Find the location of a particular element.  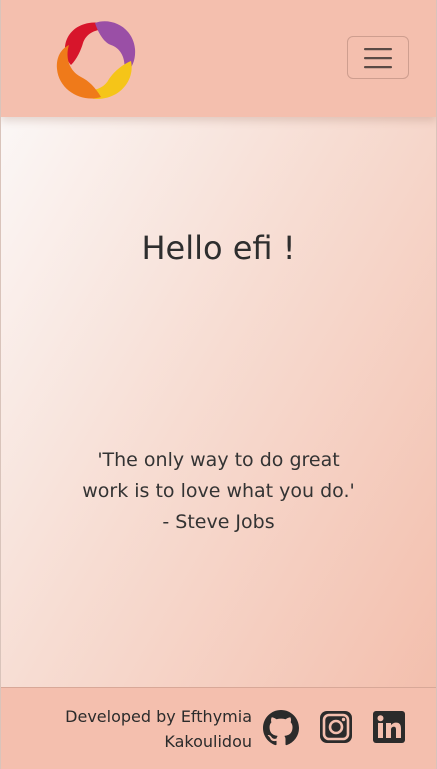

github-link is located at coordinates (281, 728).